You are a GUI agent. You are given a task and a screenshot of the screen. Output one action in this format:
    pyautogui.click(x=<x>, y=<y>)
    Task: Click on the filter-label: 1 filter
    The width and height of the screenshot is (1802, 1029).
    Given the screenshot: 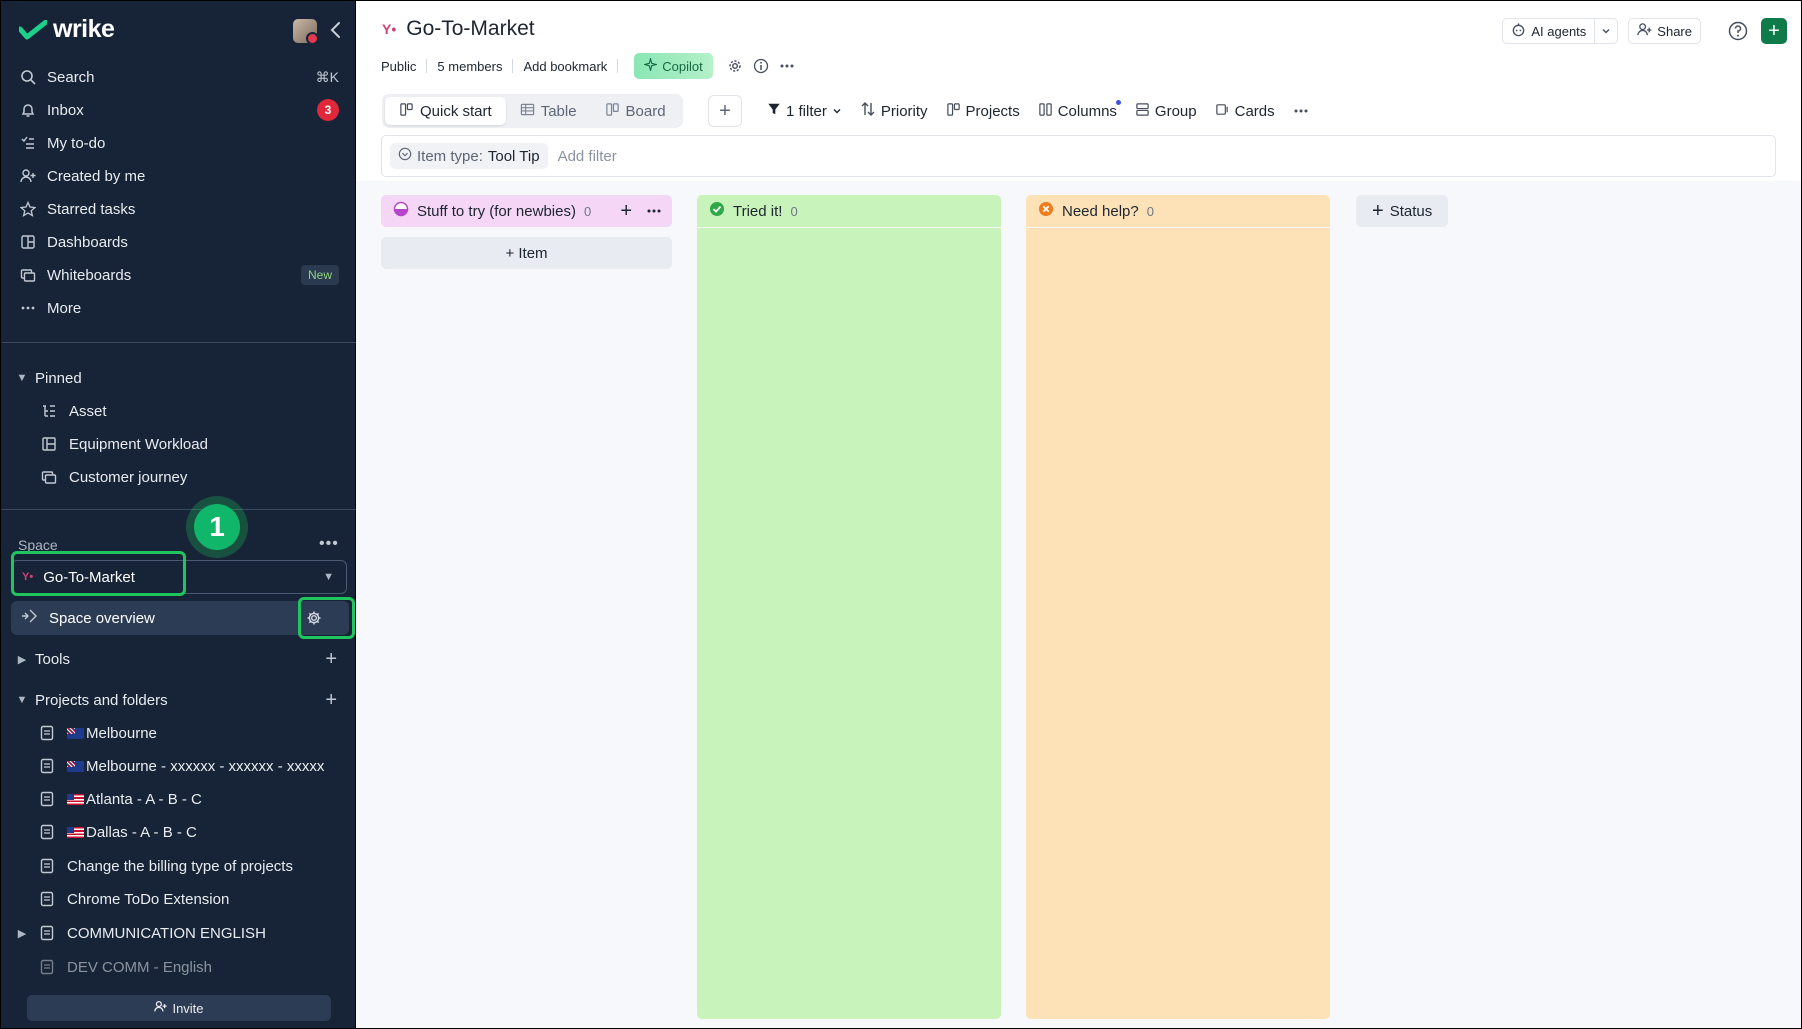 What is the action you would take?
    pyautogui.click(x=806, y=111)
    